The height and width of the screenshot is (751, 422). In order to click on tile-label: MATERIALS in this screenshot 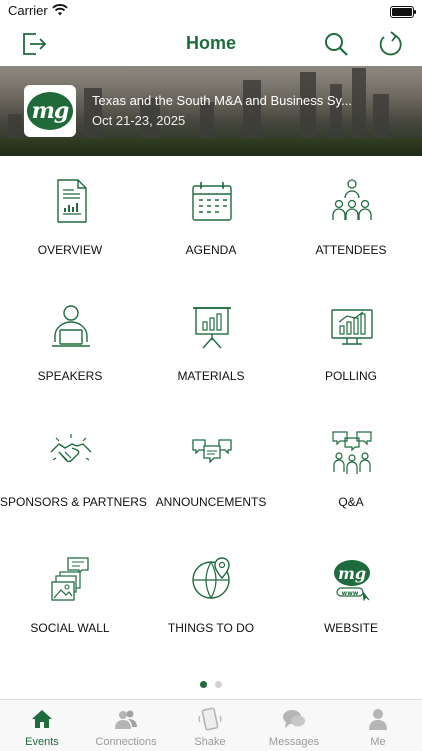, I will do `click(211, 376)`.